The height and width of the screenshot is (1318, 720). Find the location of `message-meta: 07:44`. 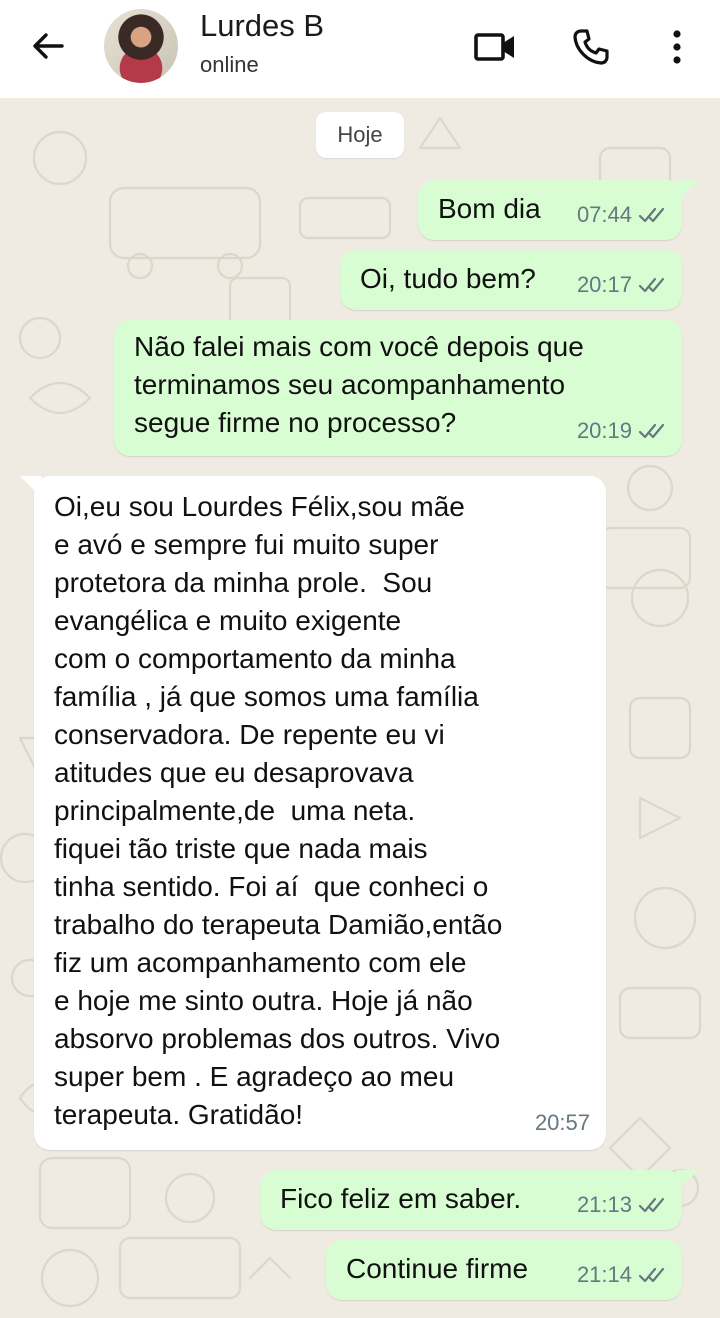

message-meta: 07:44 is located at coordinates (622, 215).